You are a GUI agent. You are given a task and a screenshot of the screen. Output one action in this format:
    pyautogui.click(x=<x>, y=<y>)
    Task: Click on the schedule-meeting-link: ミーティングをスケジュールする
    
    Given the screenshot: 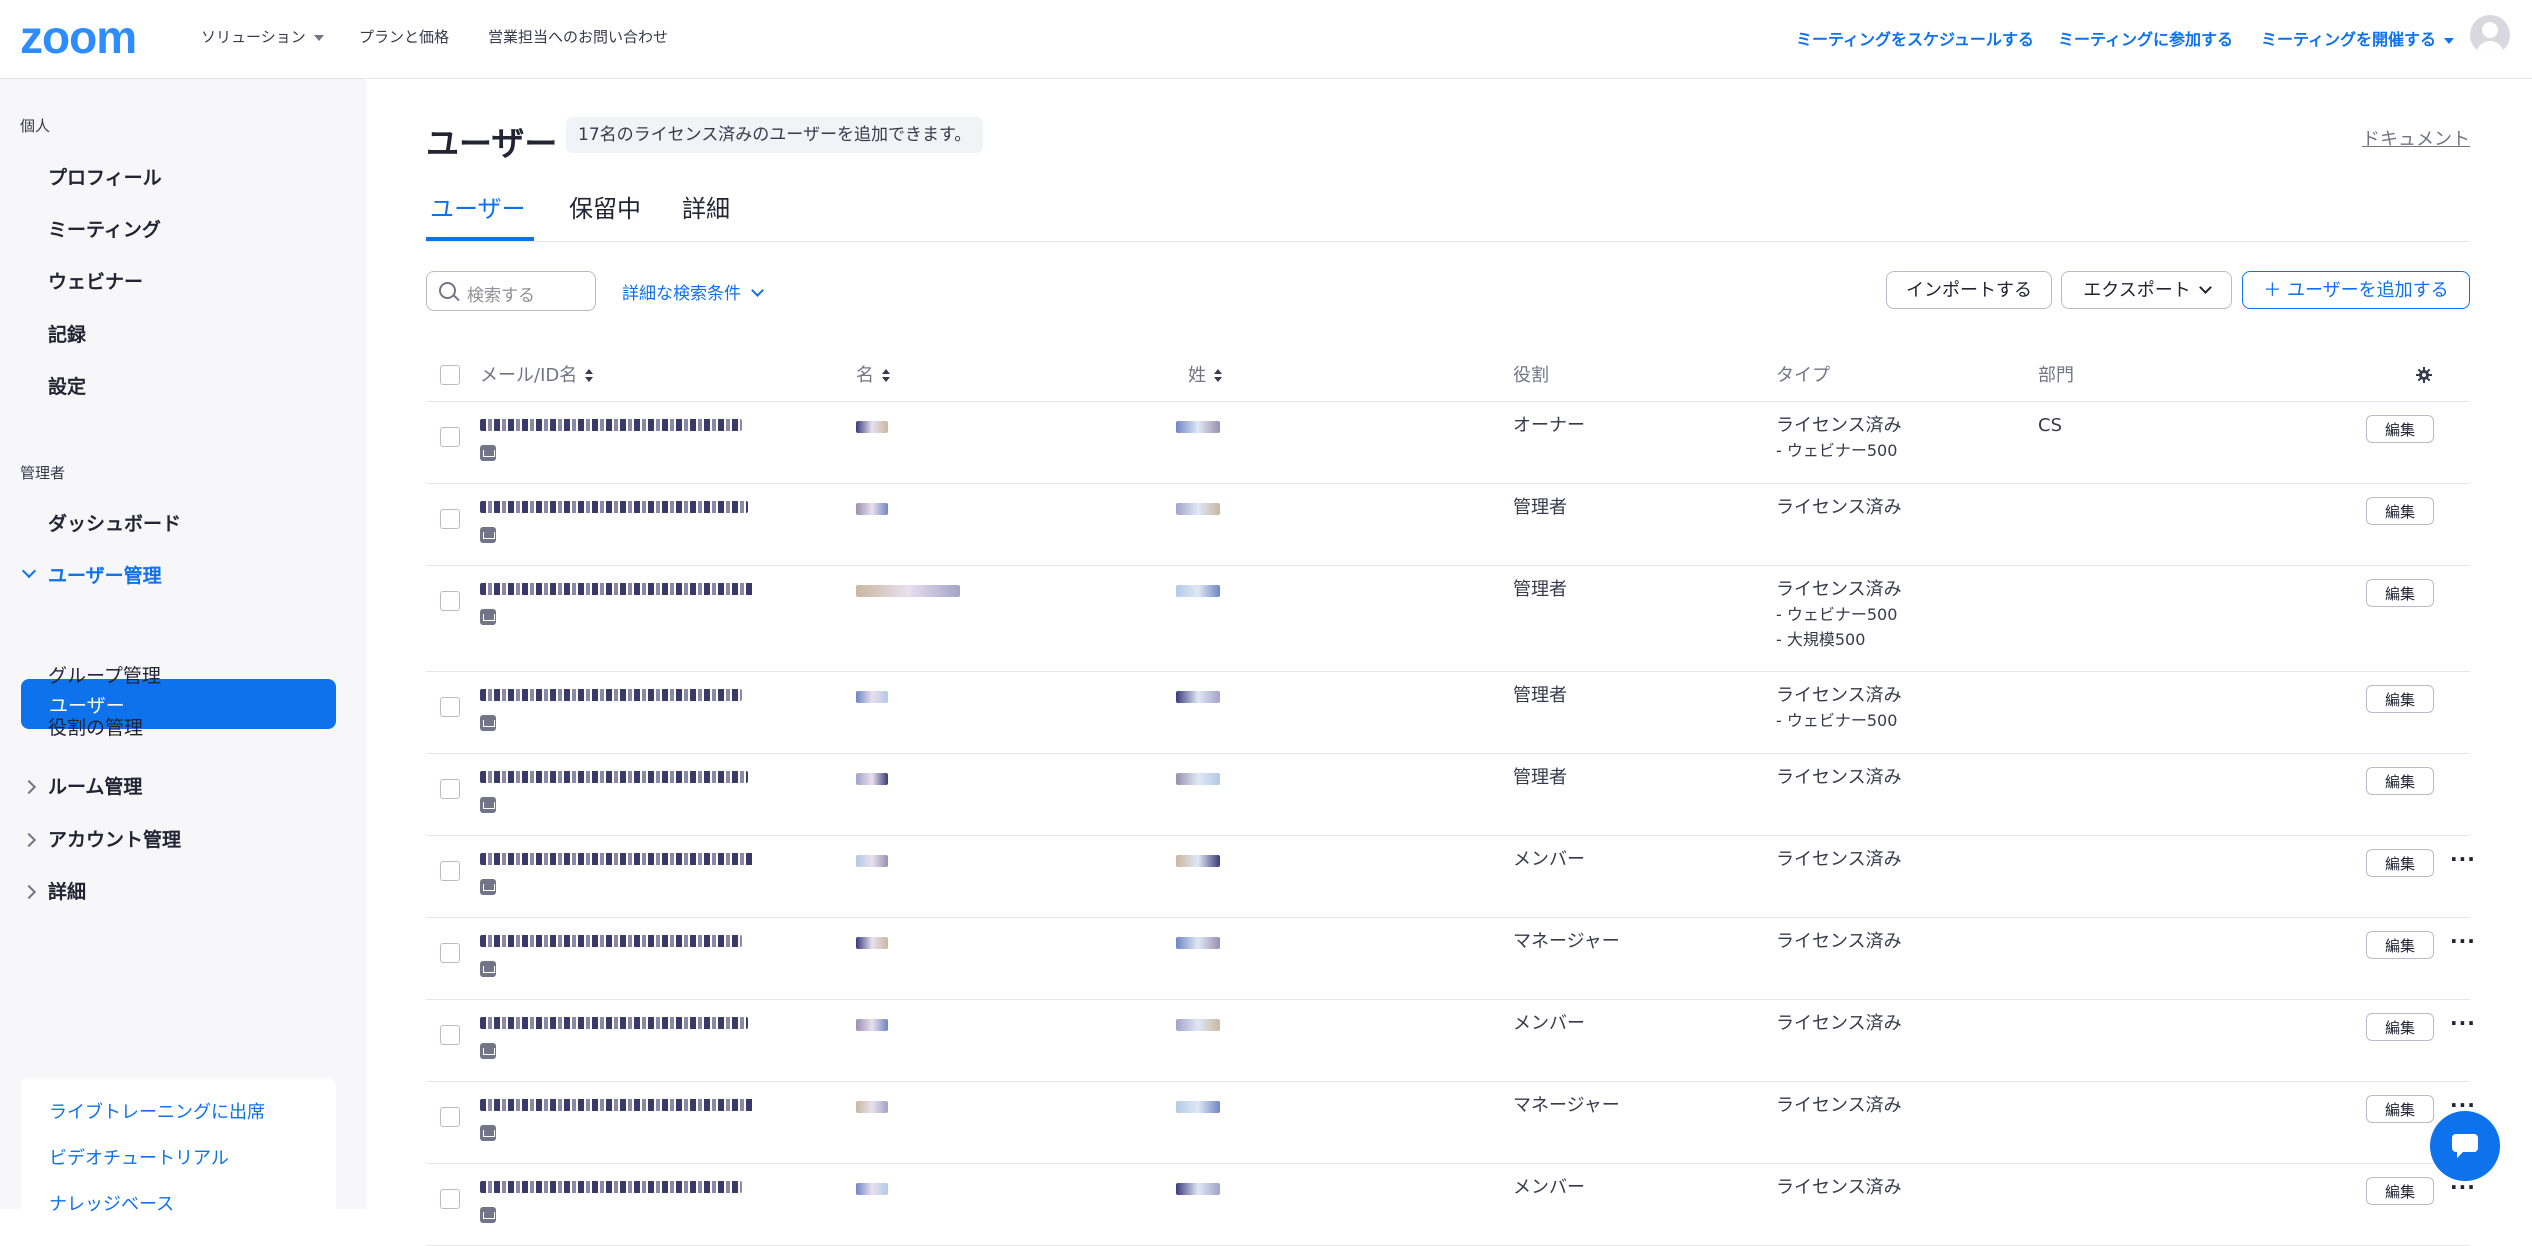 What is the action you would take?
    pyautogui.click(x=1915, y=38)
    